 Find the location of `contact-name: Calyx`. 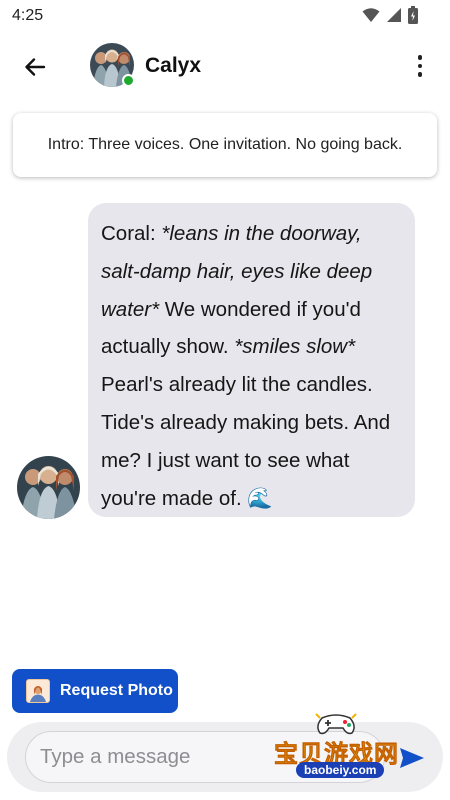

contact-name: Calyx is located at coordinates (173, 66).